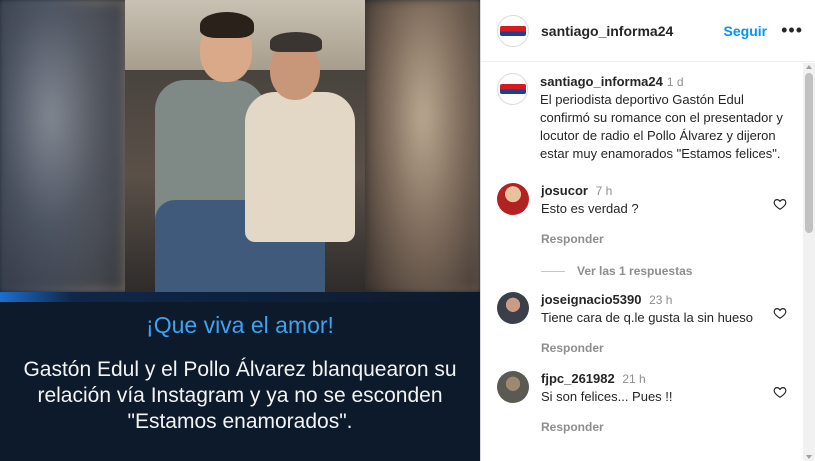 This screenshot has width=815, height=461. Describe the element at coordinates (601, 81) in the screenshot. I see `caption-username: santiago_informa24` at that location.